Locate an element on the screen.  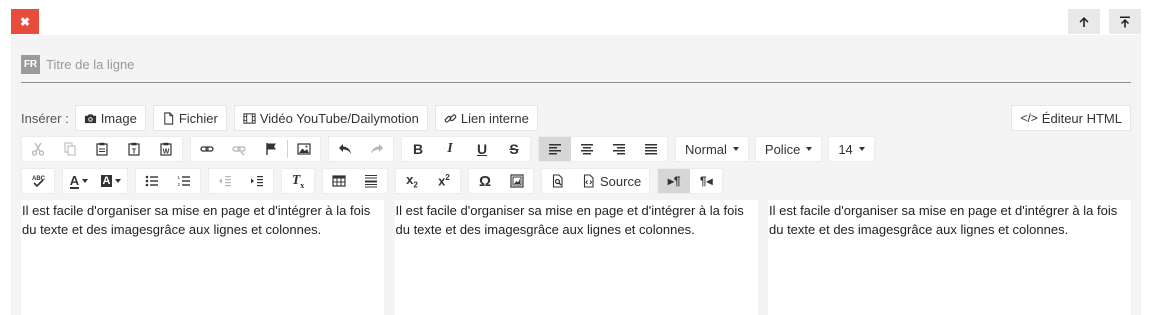
ltr-button: ▸¶ is located at coordinates (674, 181).